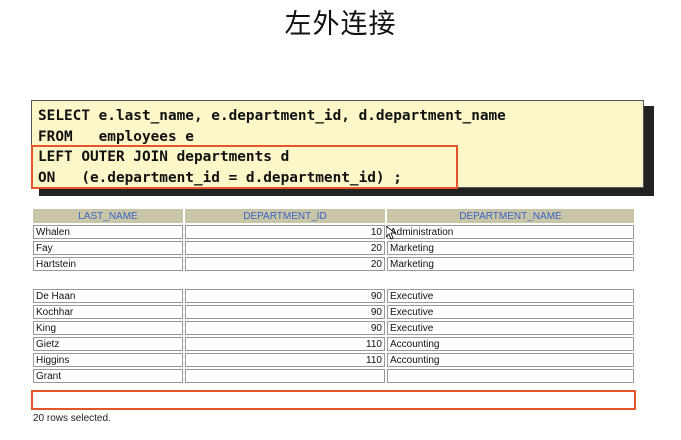 This screenshot has width=681, height=440. I want to click on rows-selected-footer: 20 rows selected., so click(72, 418).